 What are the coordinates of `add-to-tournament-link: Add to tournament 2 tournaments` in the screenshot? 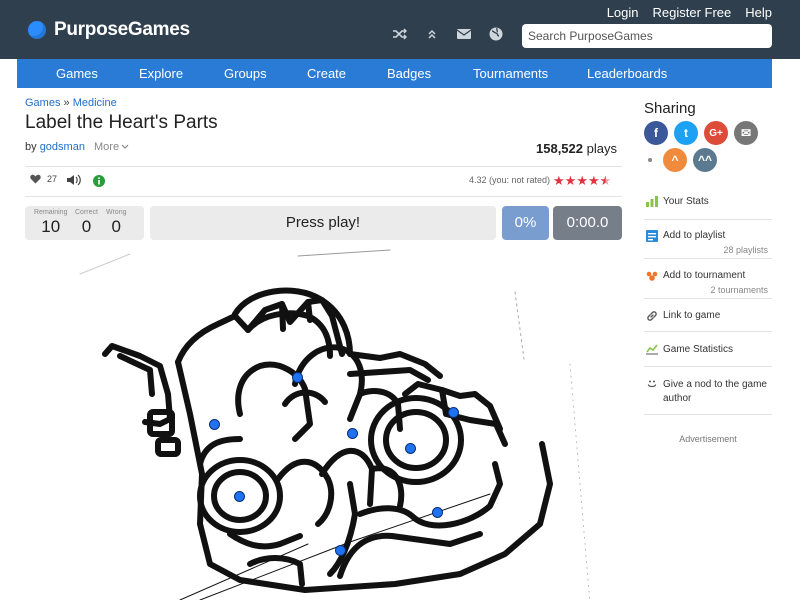 It's located at (708, 284).